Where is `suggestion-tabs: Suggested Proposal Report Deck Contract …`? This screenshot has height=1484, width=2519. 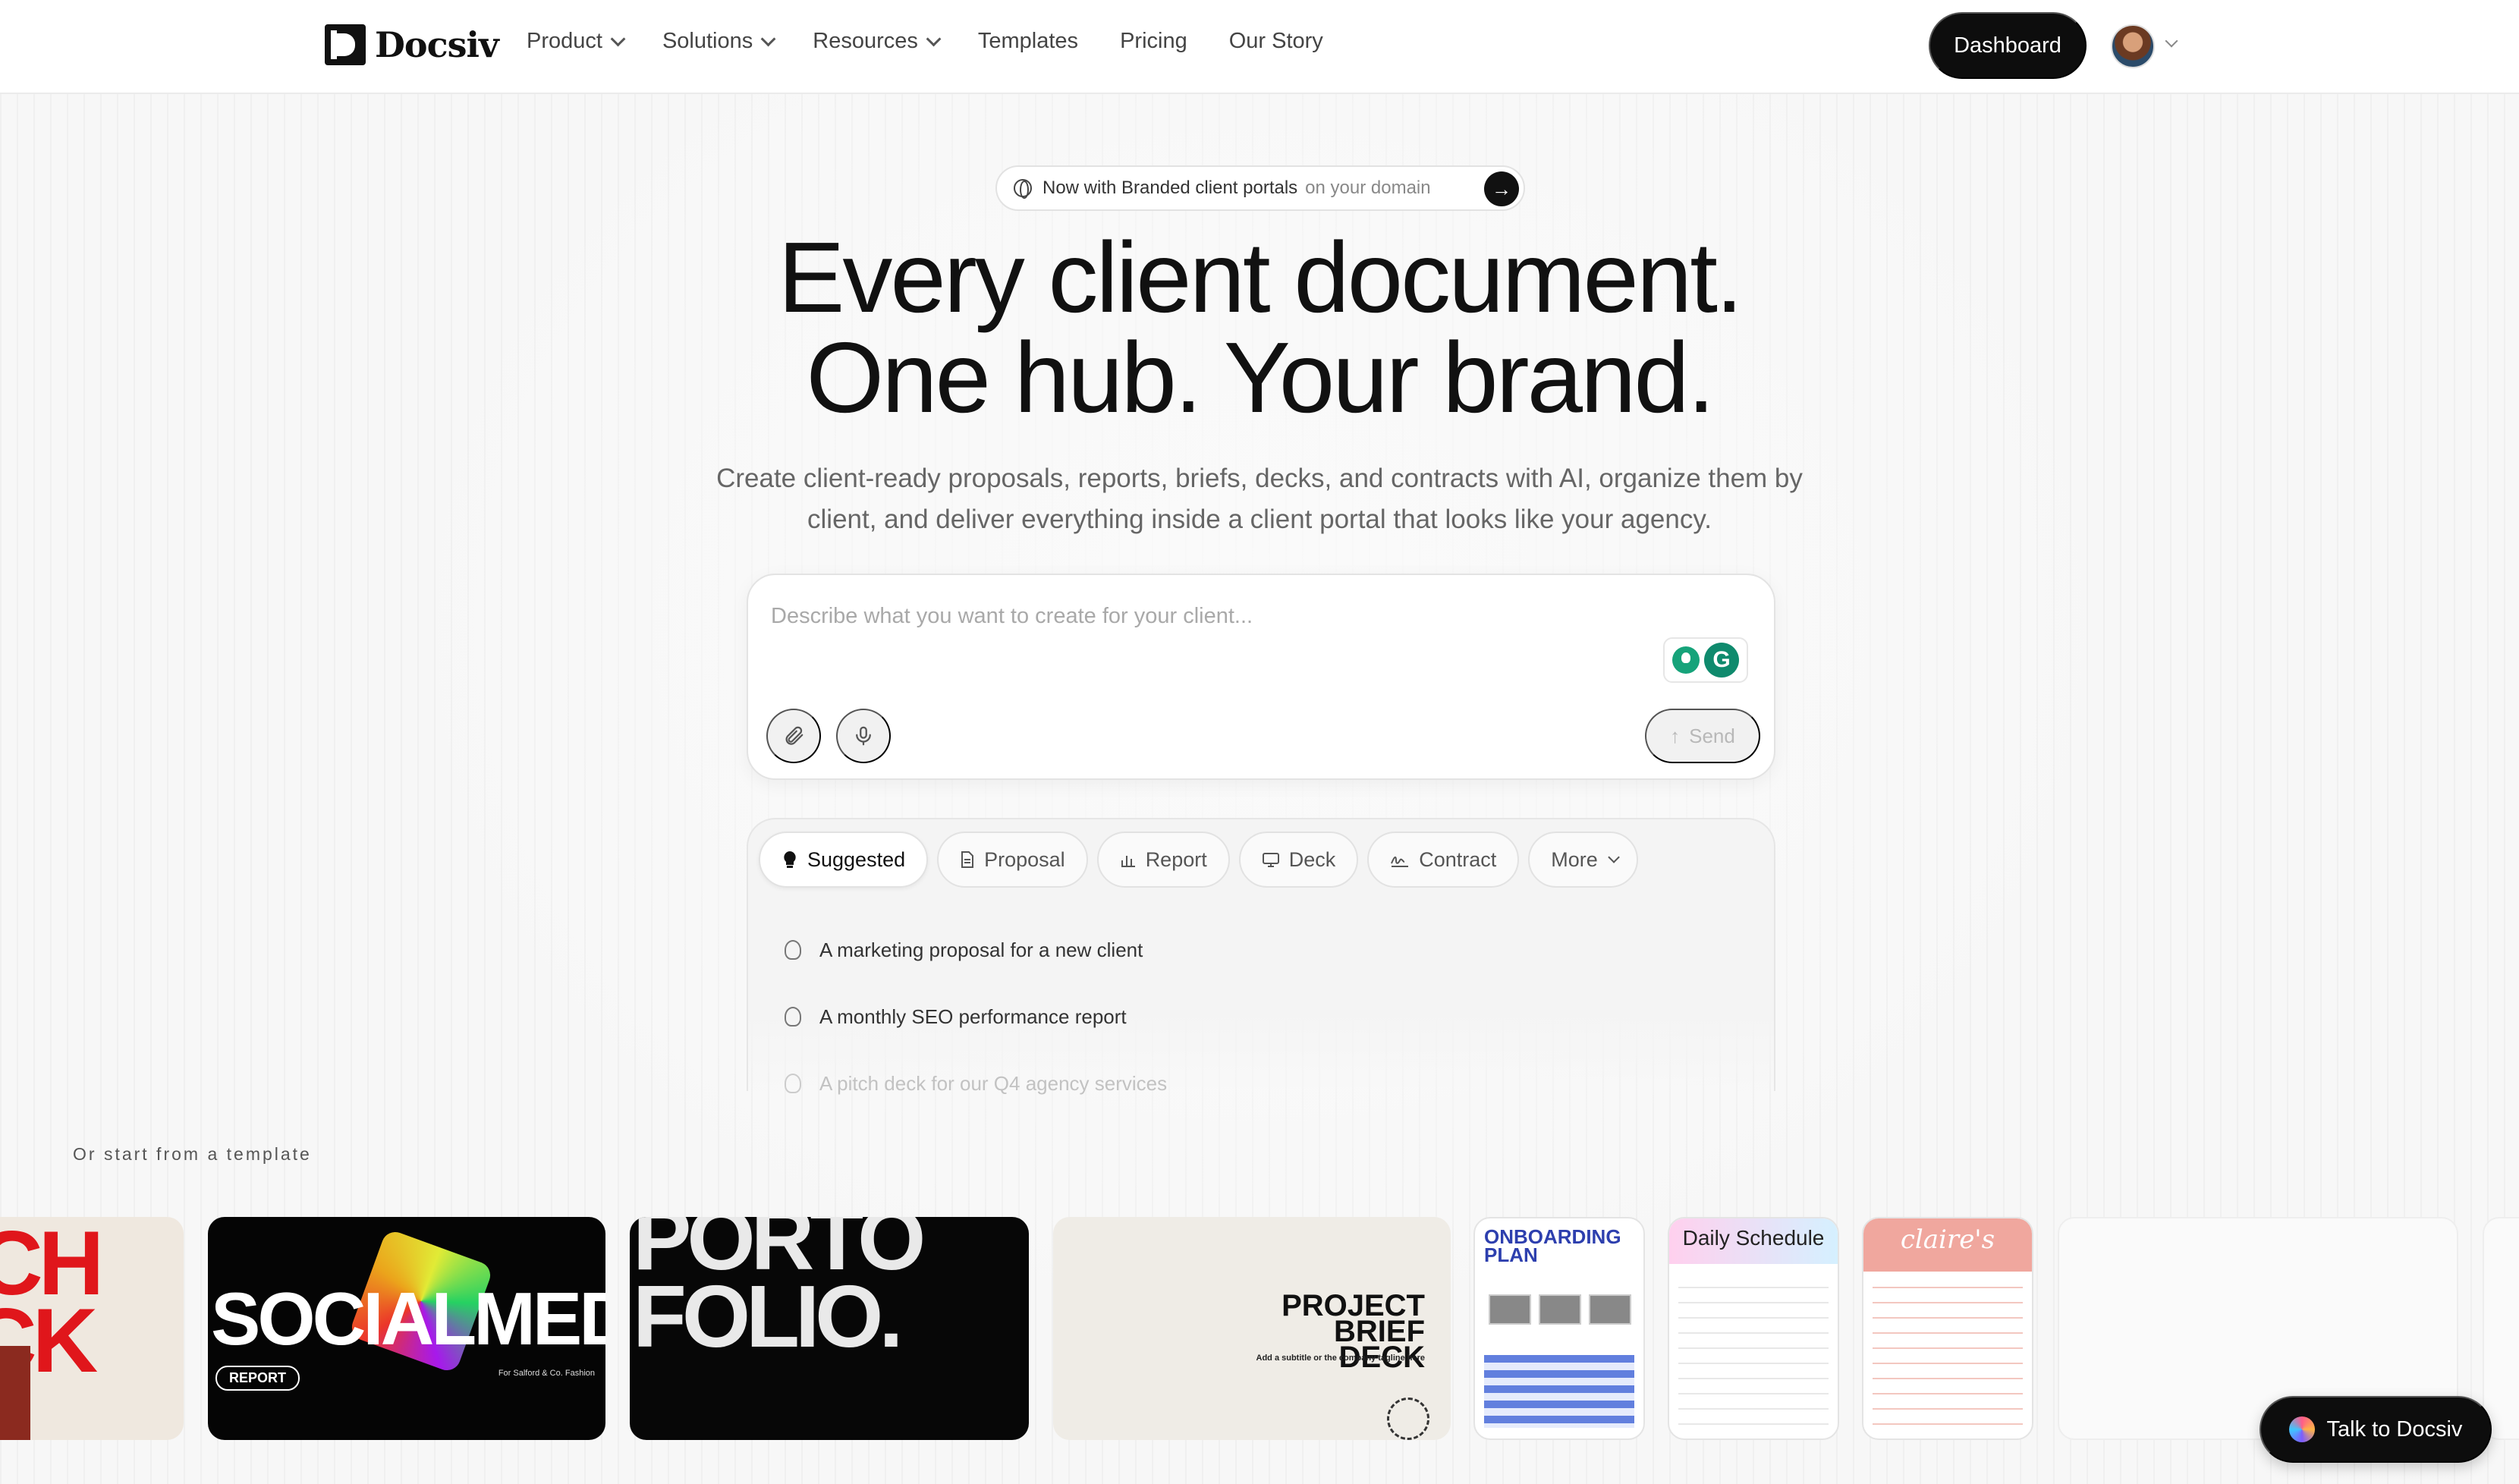 suggestion-tabs: Suggested Proposal Report Deck Contract … is located at coordinates (1198, 860).